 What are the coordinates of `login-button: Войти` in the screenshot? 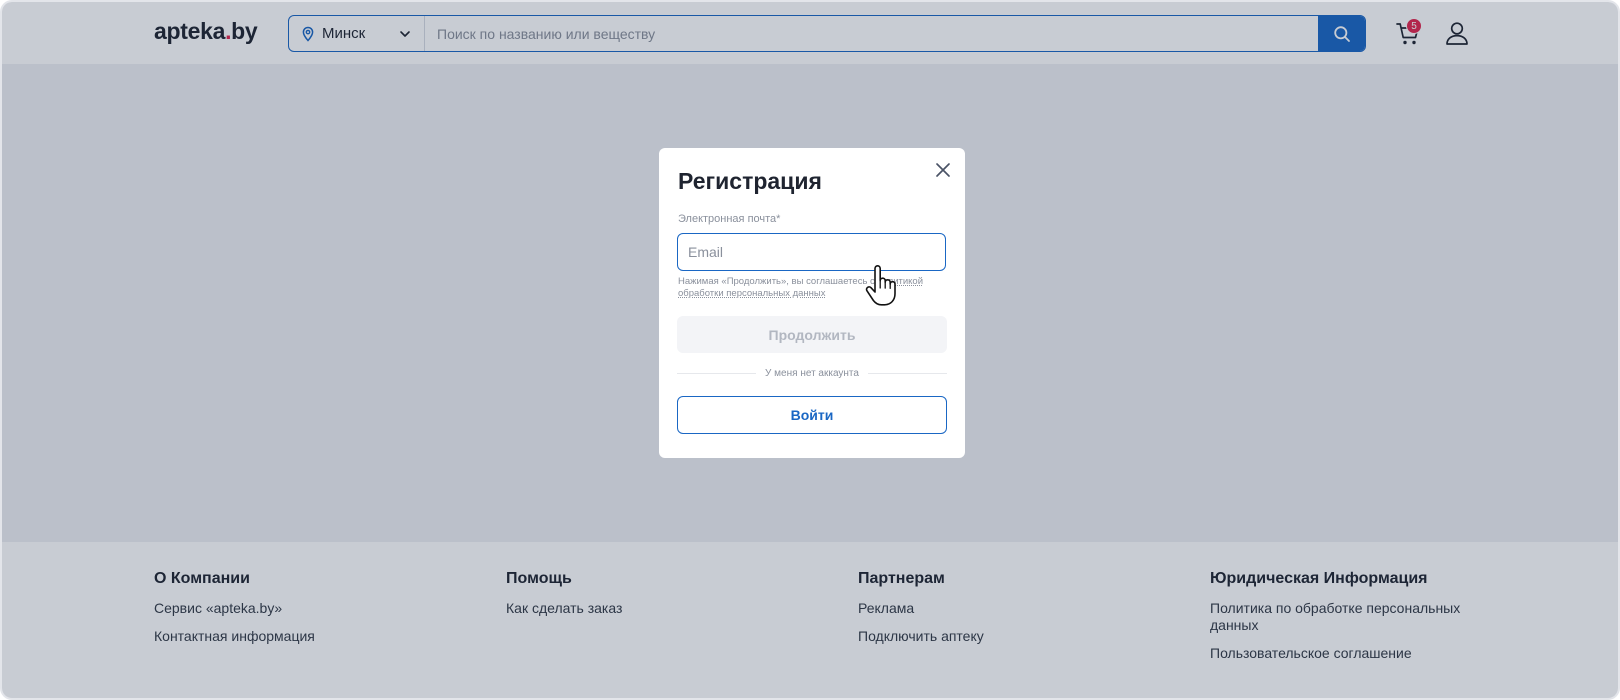 It's located at (812, 415).